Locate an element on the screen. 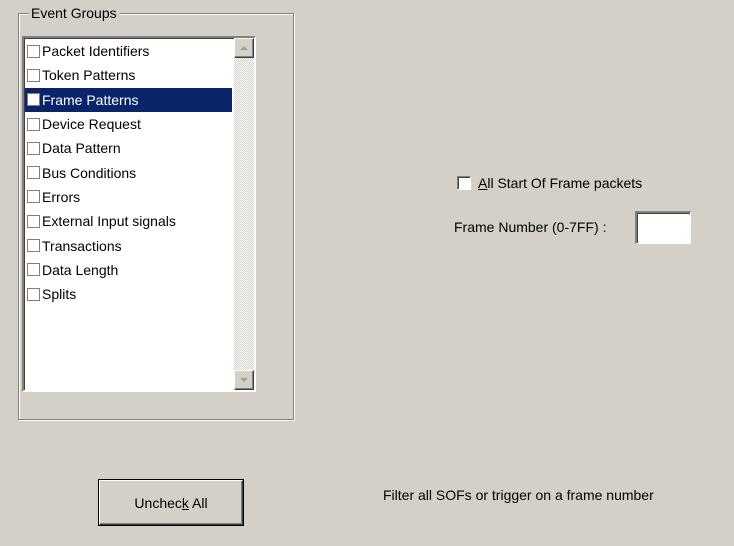 The image size is (734, 546). down-arrow-icon is located at coordinates (244, 380).